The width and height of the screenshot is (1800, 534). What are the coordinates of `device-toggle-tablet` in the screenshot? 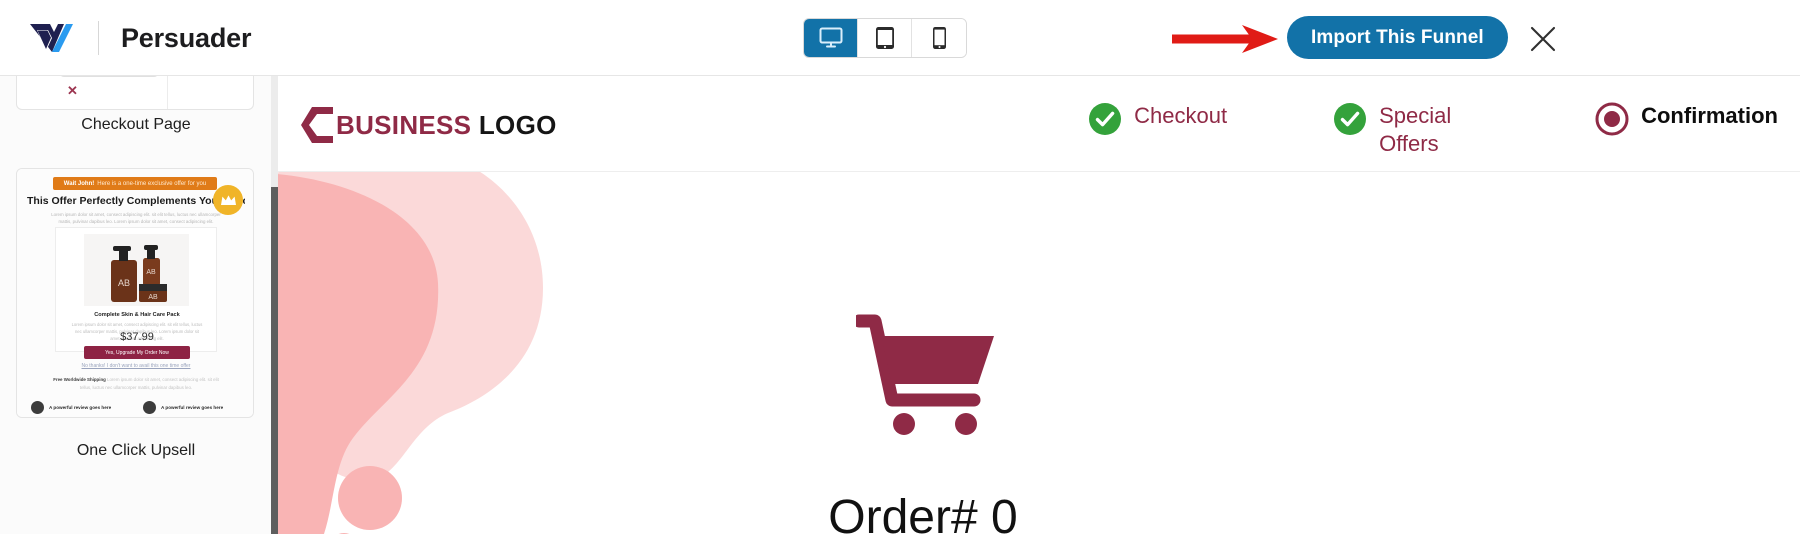 It's located at (885, 38).